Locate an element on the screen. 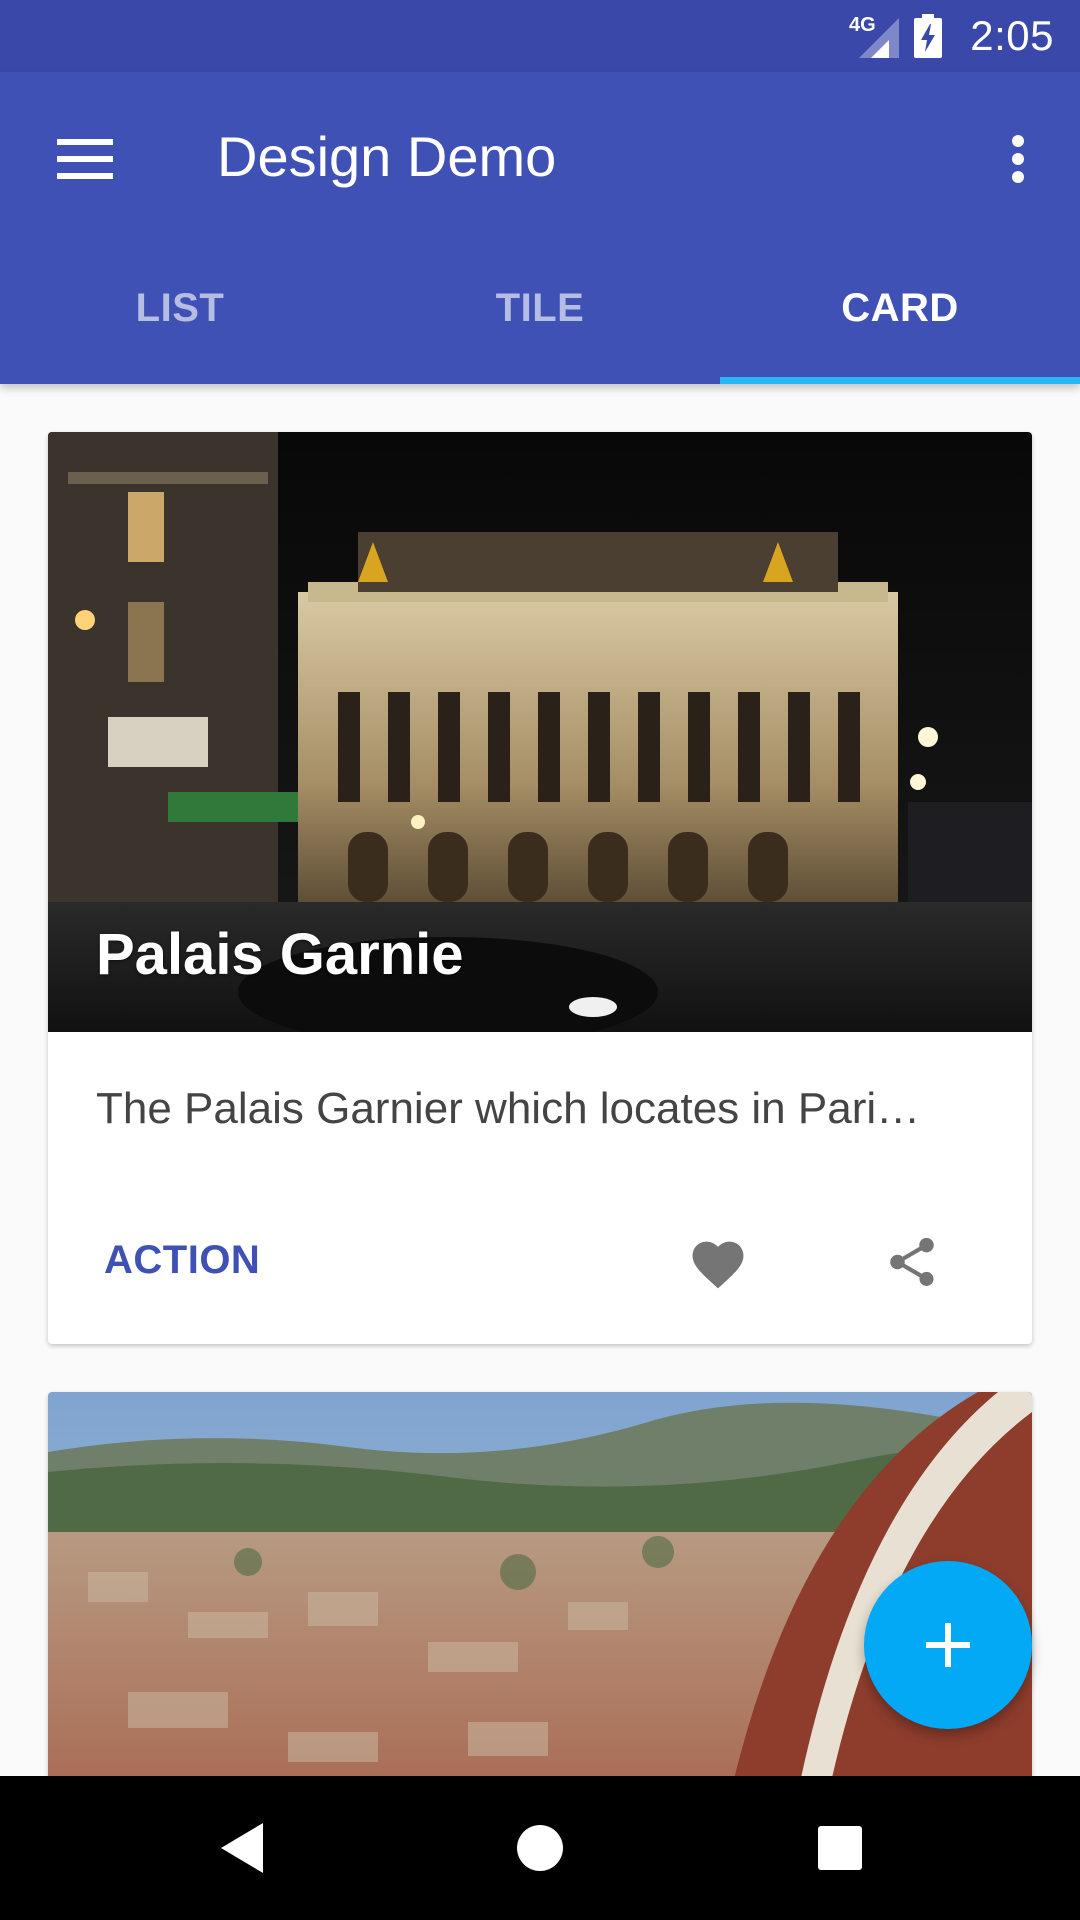  card-actions: ACTION is located at coordinates (540, 1262).